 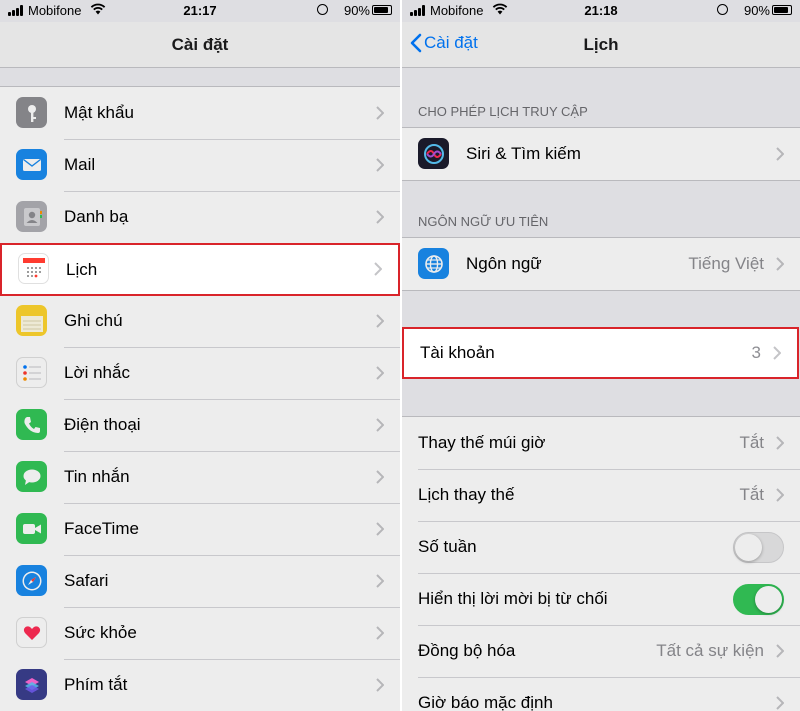 What do you see at coordinates (457, 352) in the screenshot?
I see `accounts-label: Tài khoản` at bounding box center [457, 352].